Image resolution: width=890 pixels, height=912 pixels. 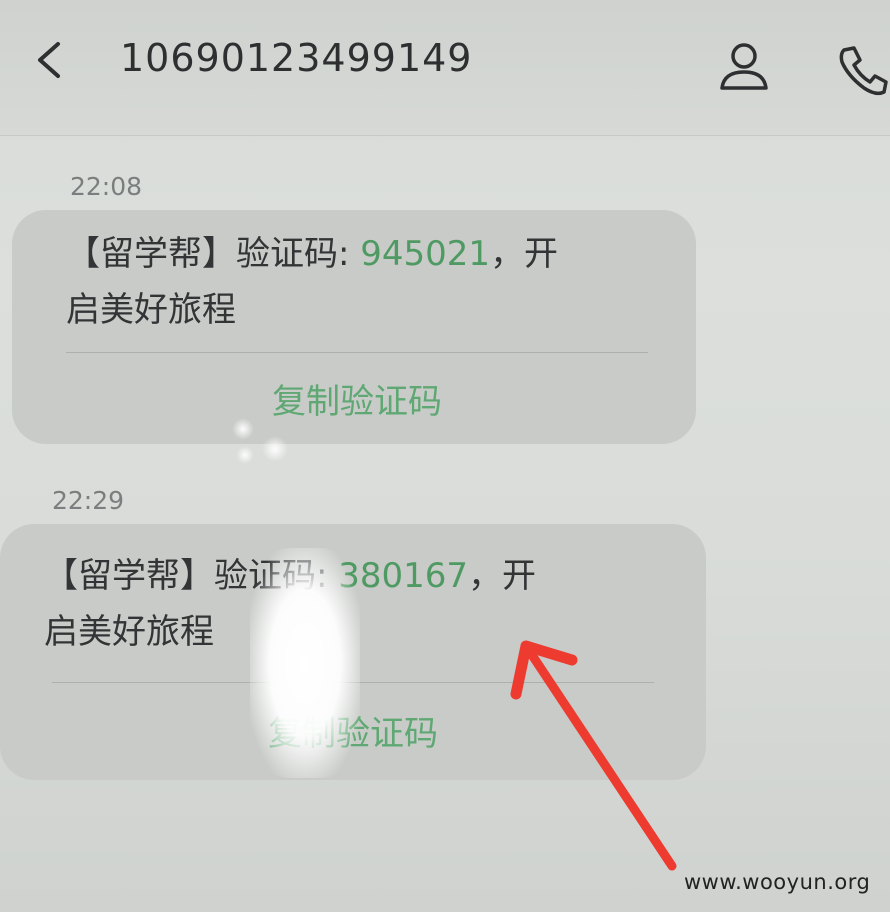 I want to click on verification-code: 380167, so click(x=403, y=576).